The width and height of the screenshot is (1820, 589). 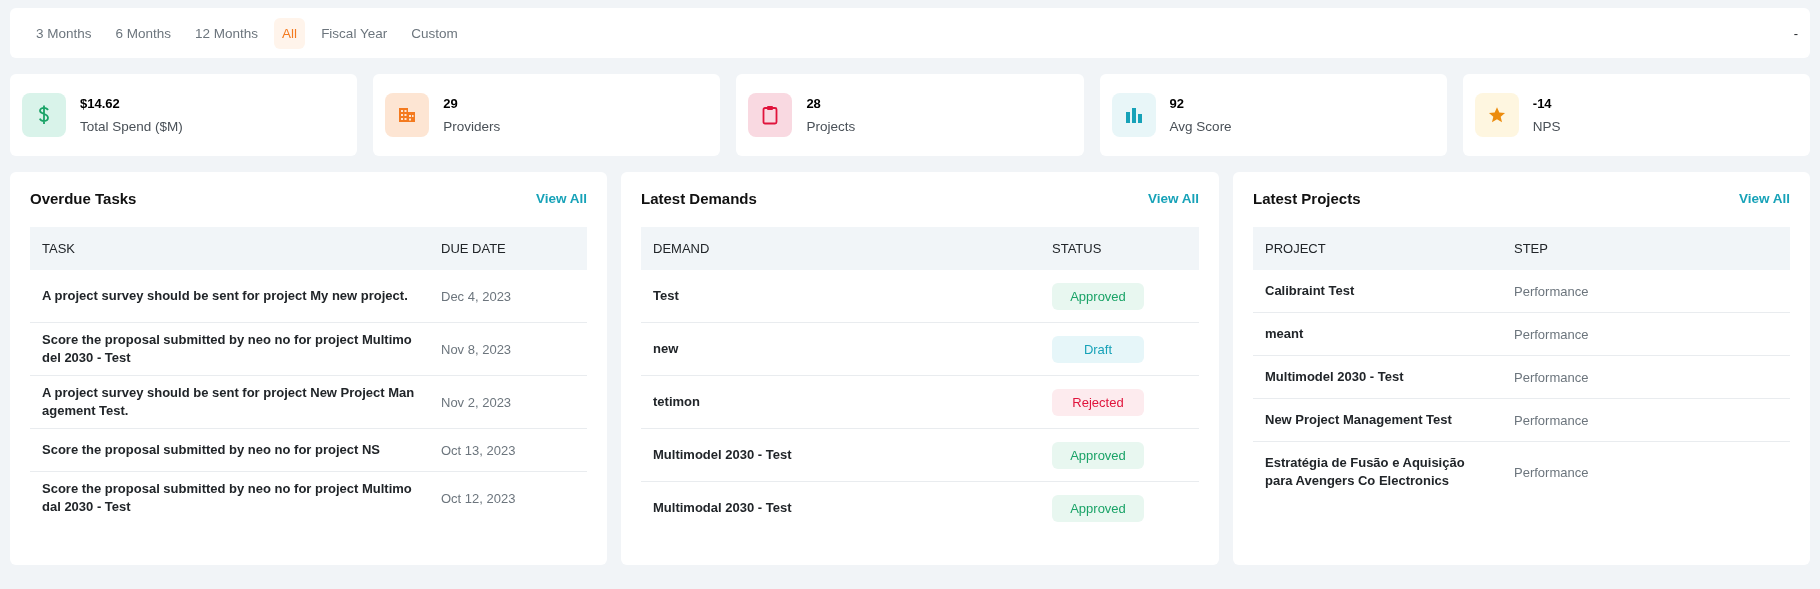 I want to click on period-tab: Custom, so click(x=434, y=33).